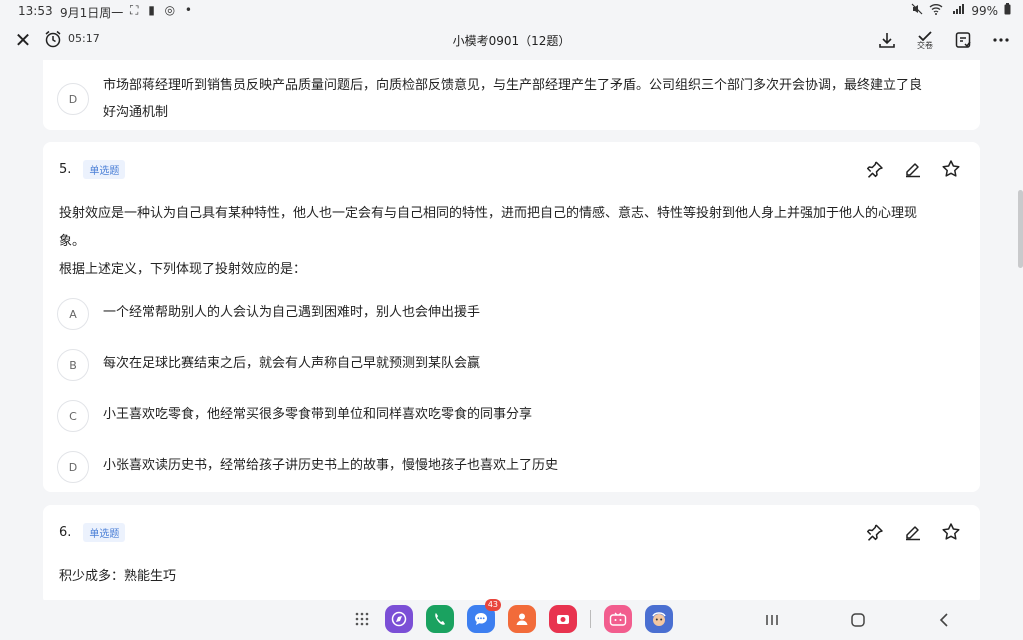  What do you see at coordinates (183, 269) in the screenshot?
I see `question-prompt: 根据上述定义，下列体现了投射效应的是：` at bounding box center [183, 269].